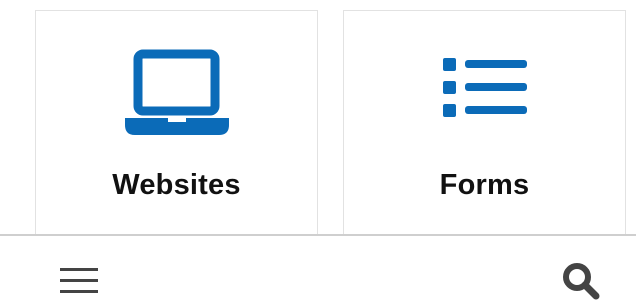 Image resolution: width=636 pixels, height=304 pixels. I want to click on hamburger-menu-icon, so click(79, 280).